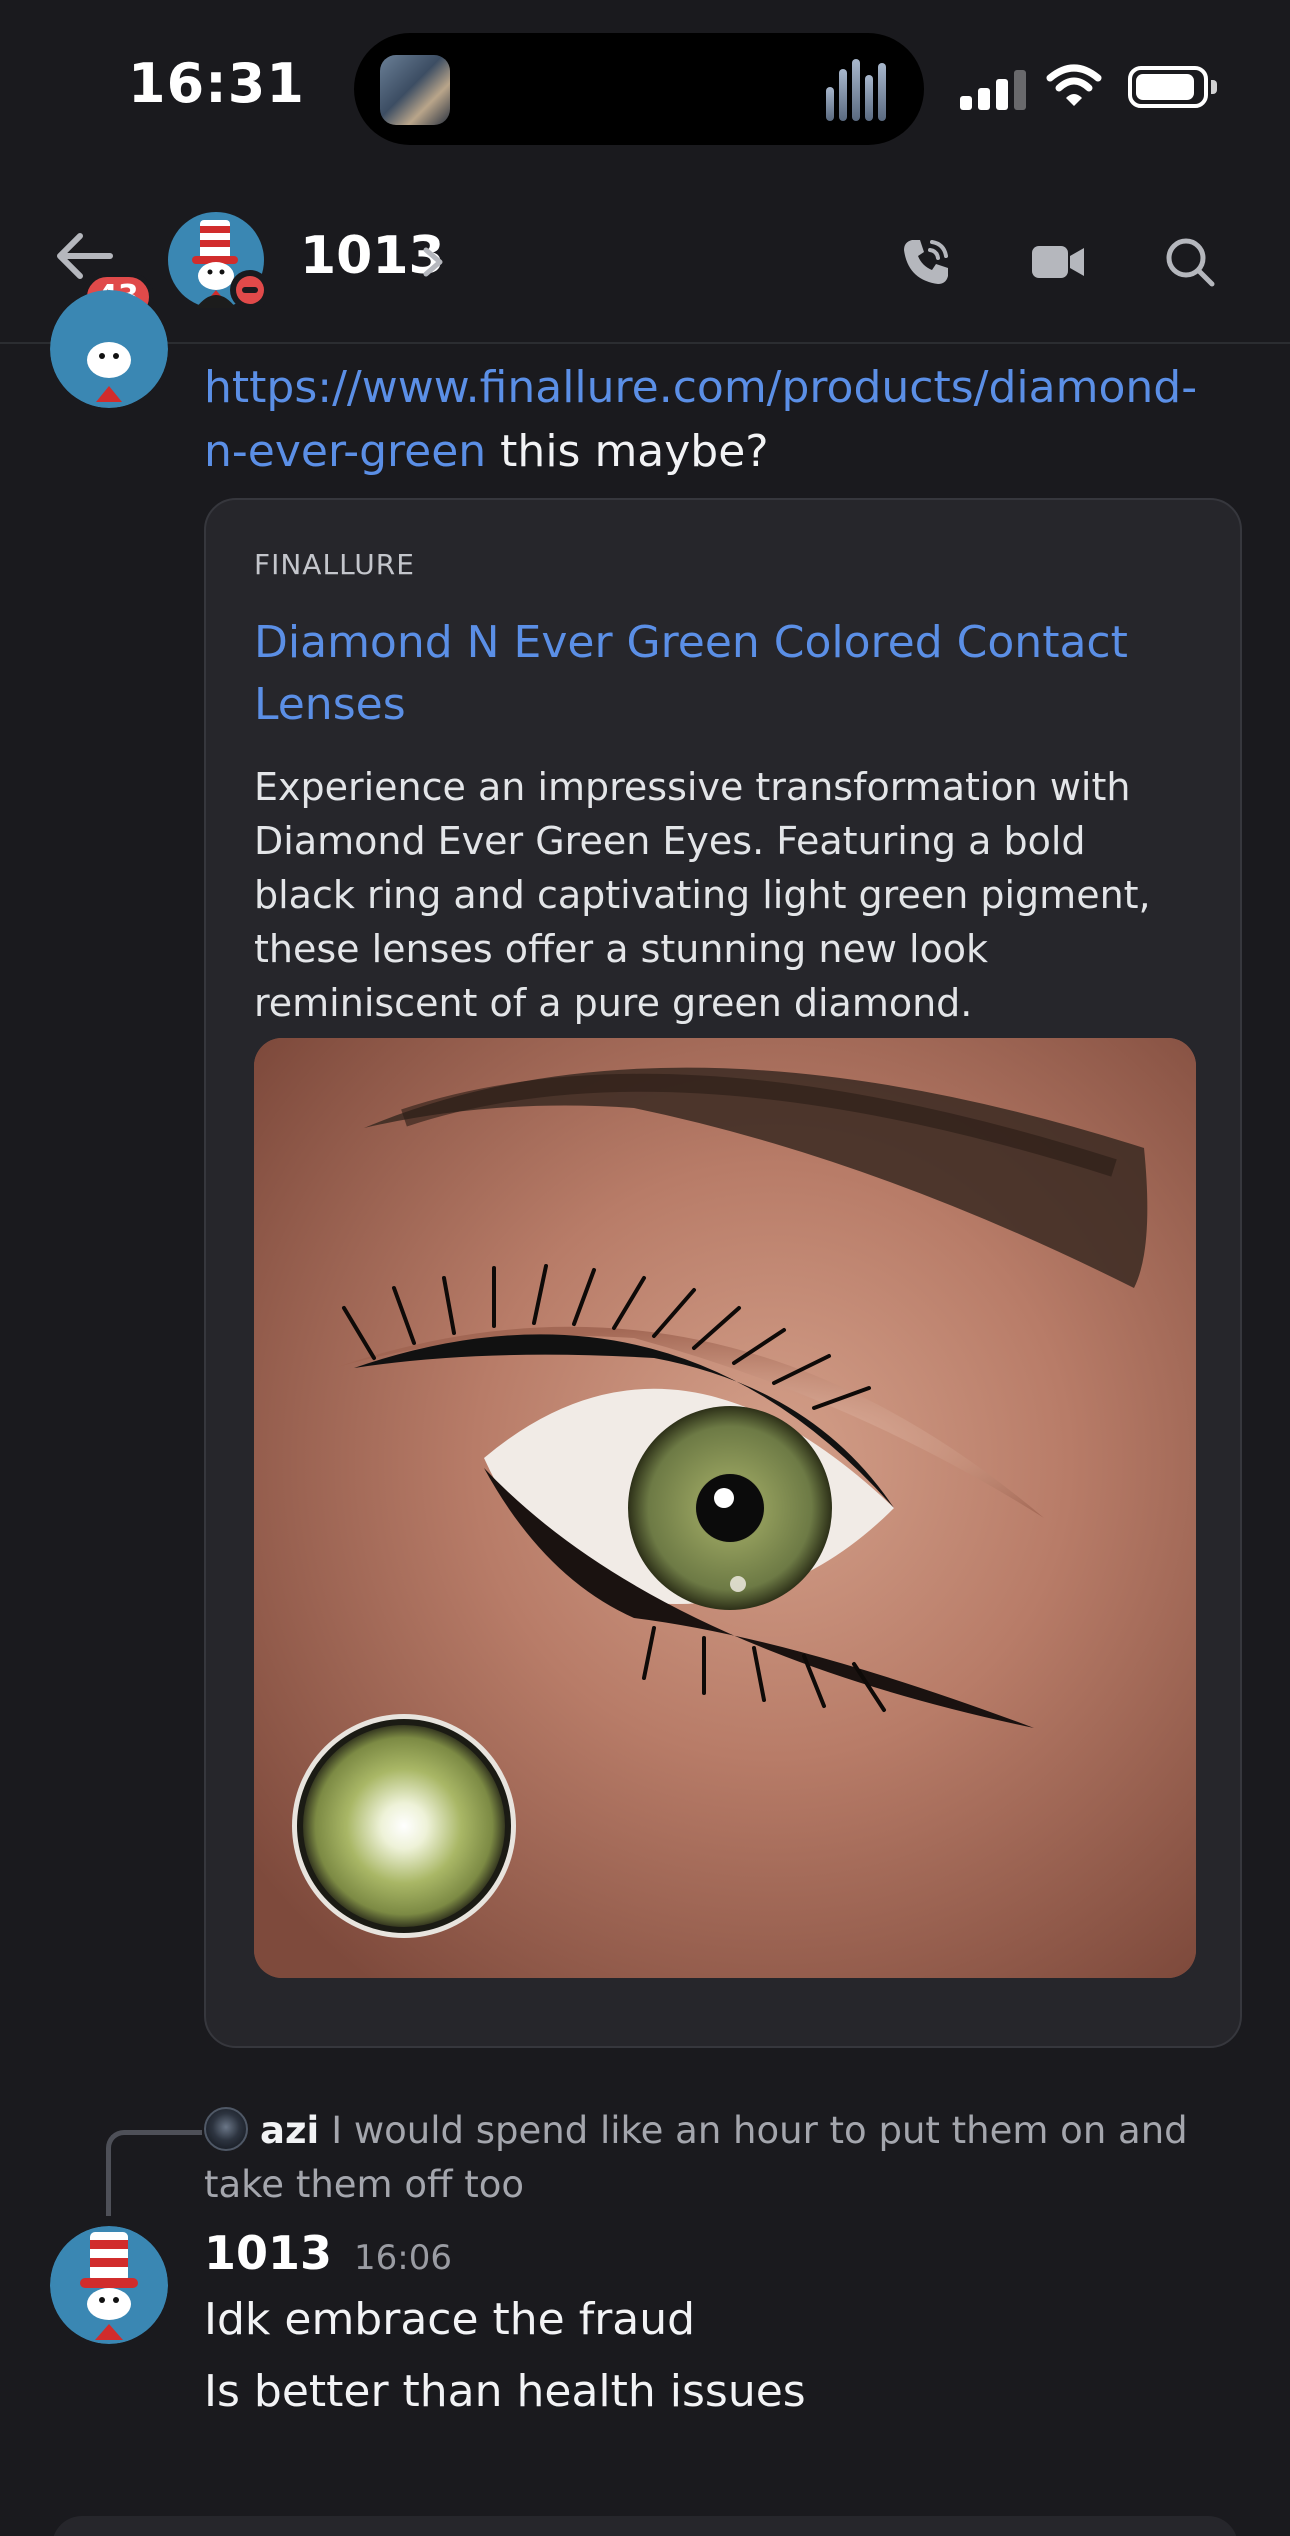 The image size is (1290, 2536). What do you see at coordinates (334, 564) in the screenshot?
I see `embed-provider: FINALLURE` at bounding box center [334, 564].